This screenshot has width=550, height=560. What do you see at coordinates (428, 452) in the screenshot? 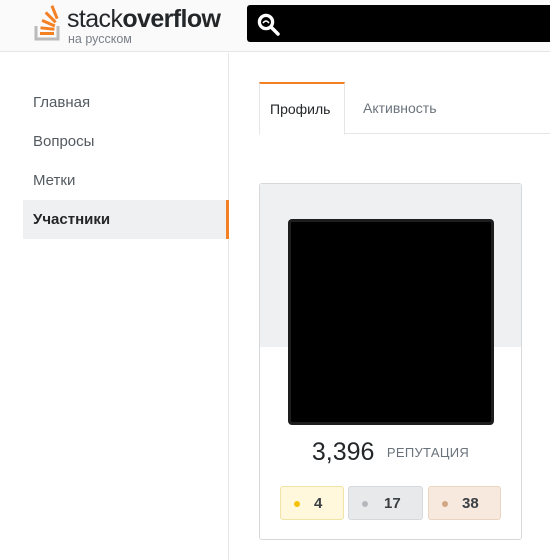
I see `reputation-label: РЕПУТАЦИЯ` at bounding box center [428, 452].